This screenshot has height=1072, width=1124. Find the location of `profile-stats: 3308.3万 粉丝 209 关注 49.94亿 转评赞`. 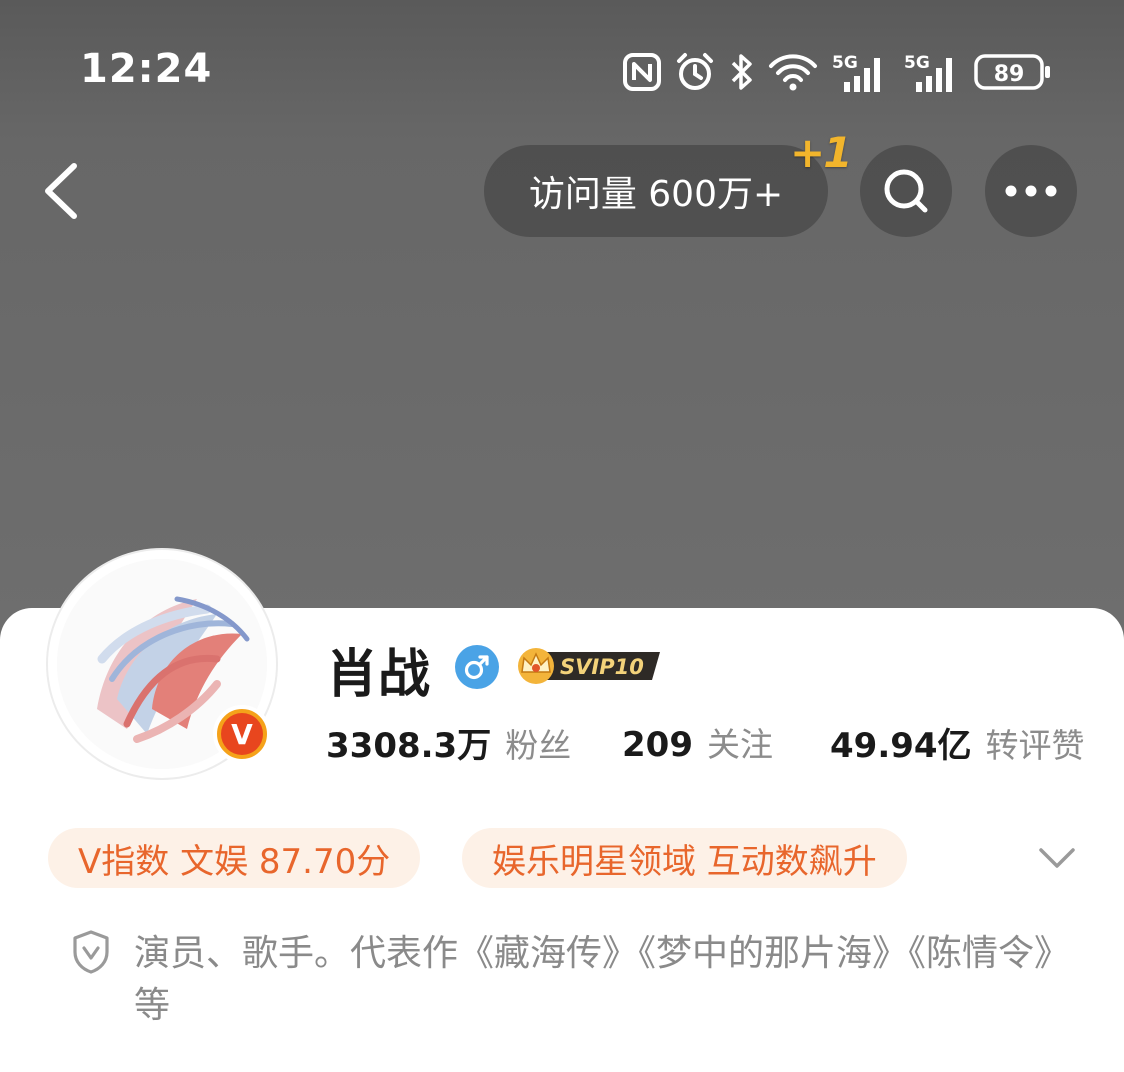

profile-stats: 3308.3万 粉丝 209 关注 49.94亿 转评赞 is located at coordinates (562, 742).